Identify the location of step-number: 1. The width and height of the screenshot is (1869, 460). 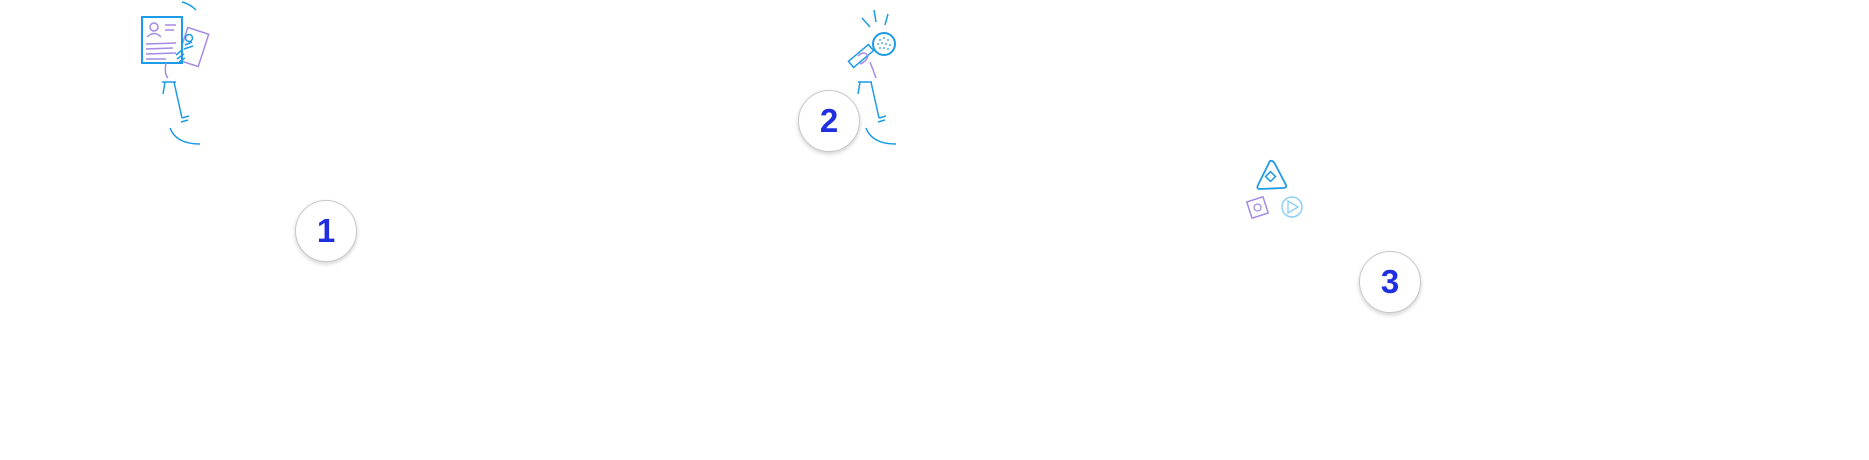
(326, 230).